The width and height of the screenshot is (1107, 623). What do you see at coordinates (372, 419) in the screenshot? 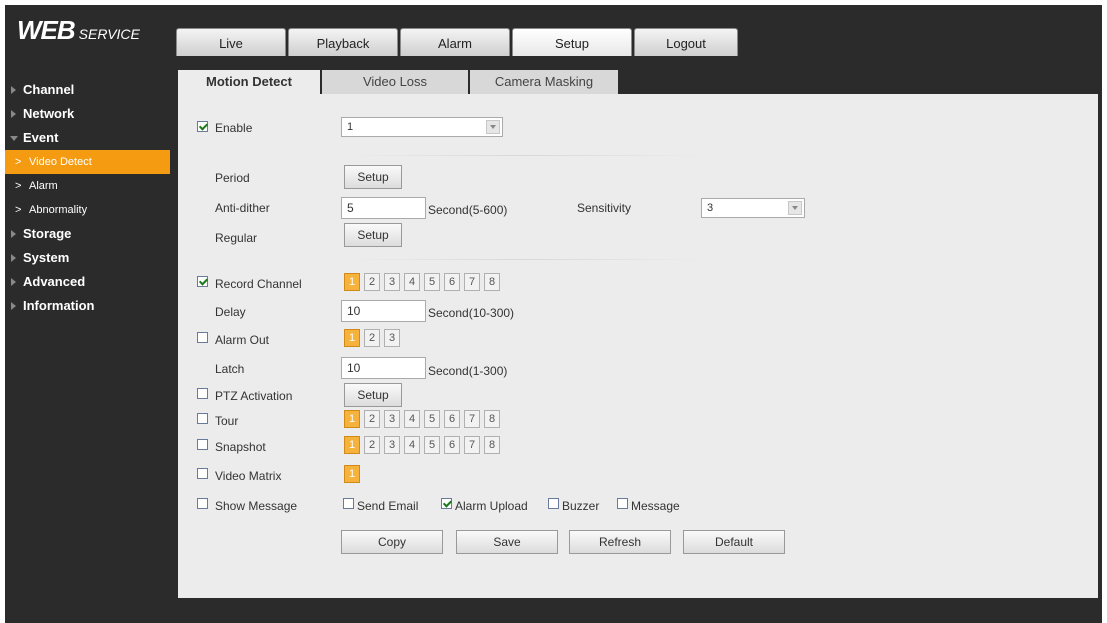
I see `tour-channel-button: 2` at bounding box center [372, 419].